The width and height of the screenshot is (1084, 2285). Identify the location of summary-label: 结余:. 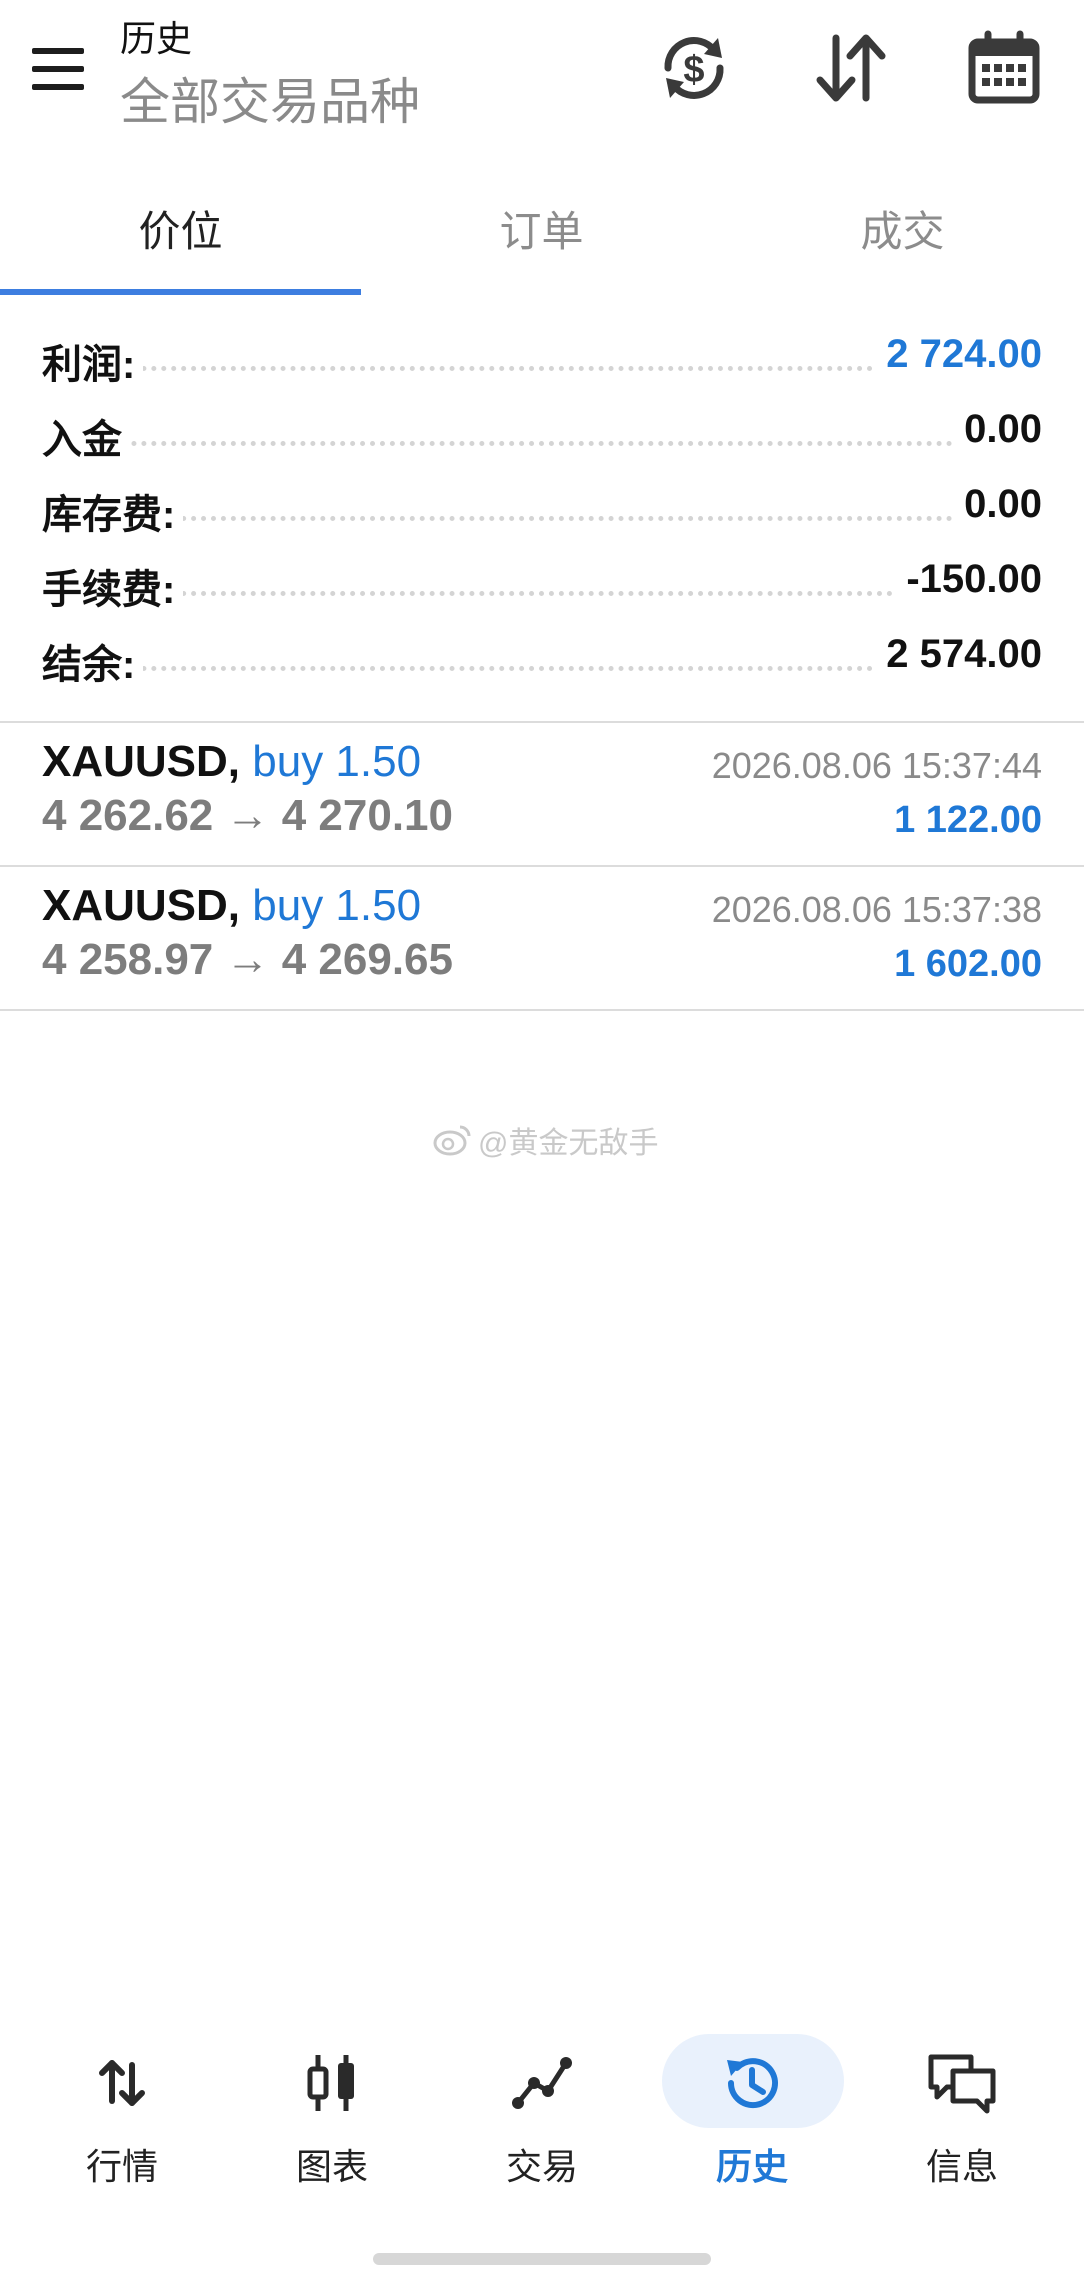
(93, 661).